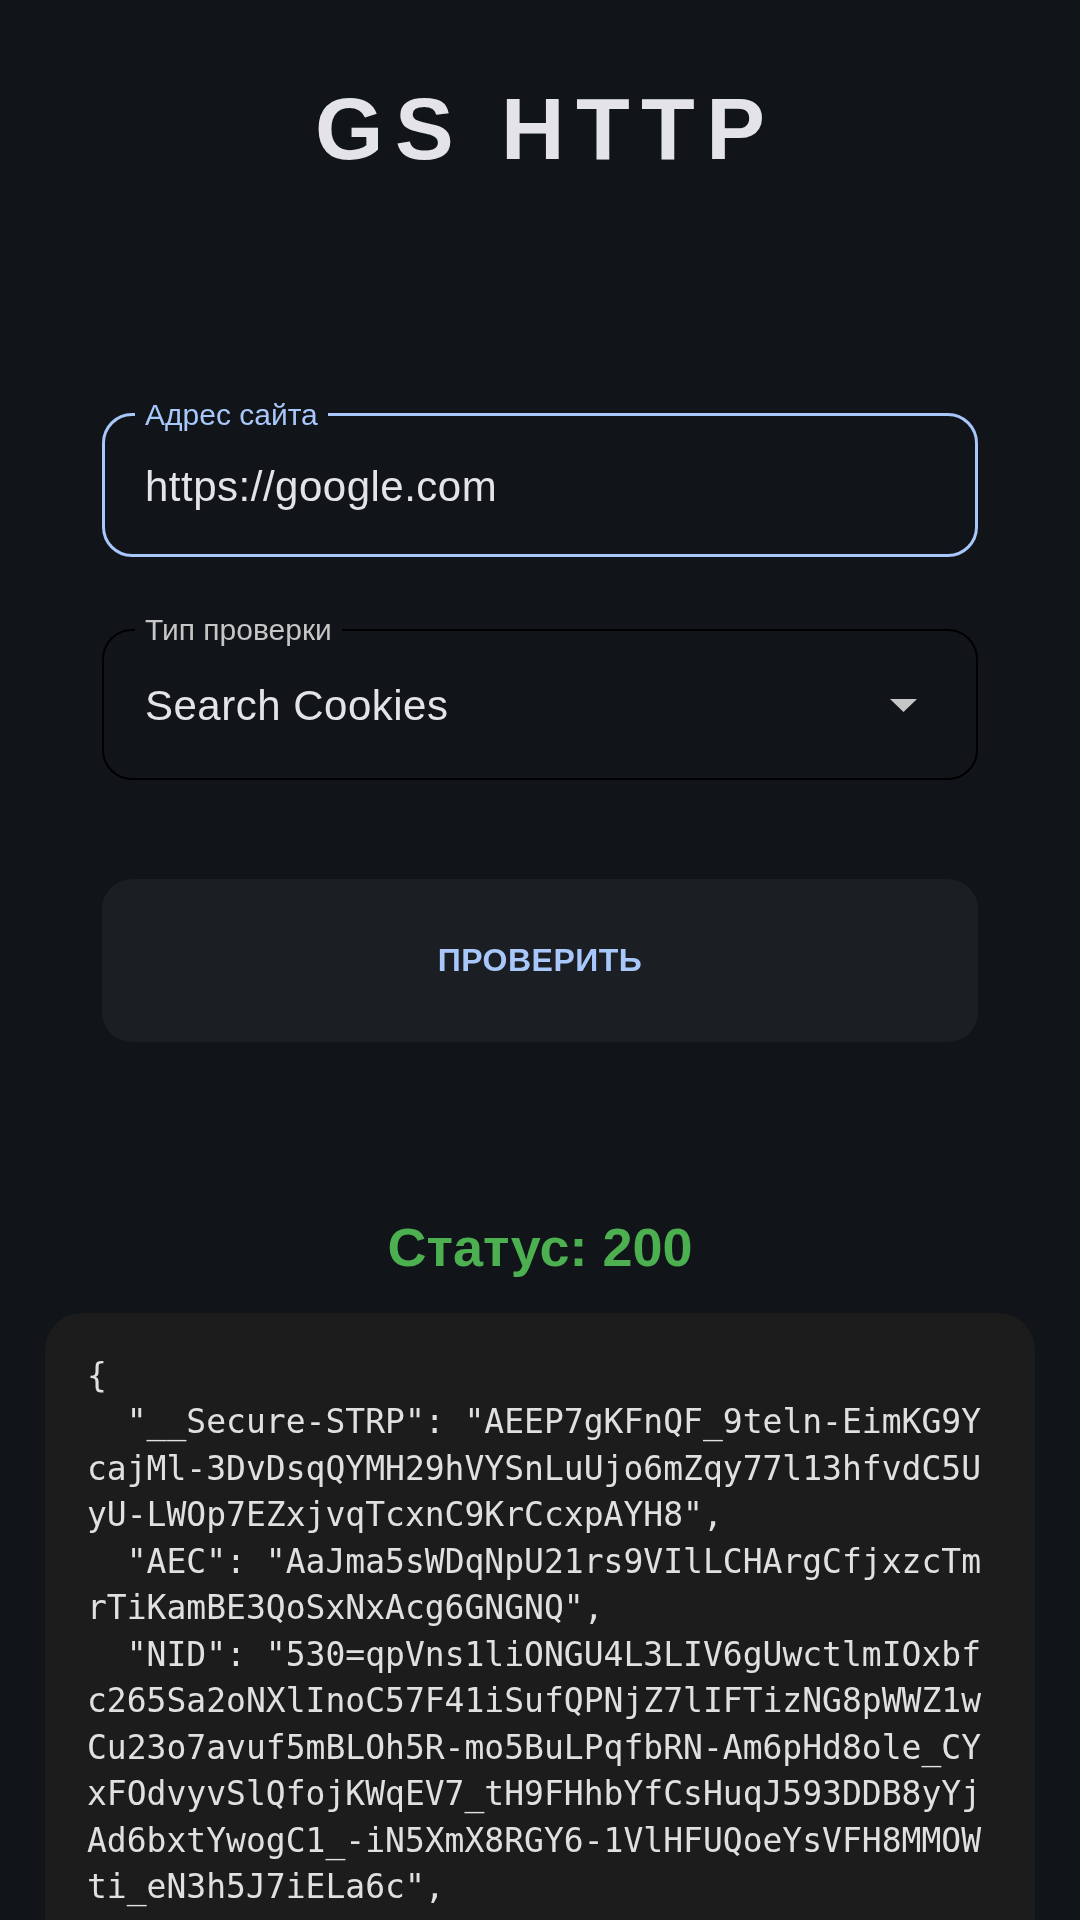 The image size is (1080, 1920). Describe the element at coordinates (238, 629) in the screenshot. I see `field-label: Тип проверки` at that location.